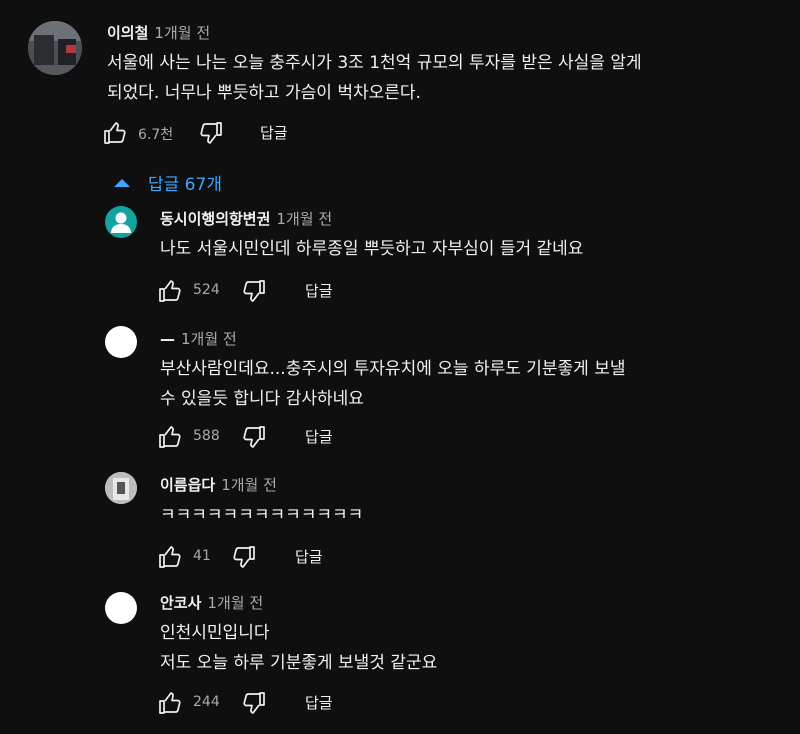 The width and height of the screenshot is (800, 734). What do you see at coordinates (206, 436) in the screenshot?
I see `like-count: 588` at bounding box center [206, 436].